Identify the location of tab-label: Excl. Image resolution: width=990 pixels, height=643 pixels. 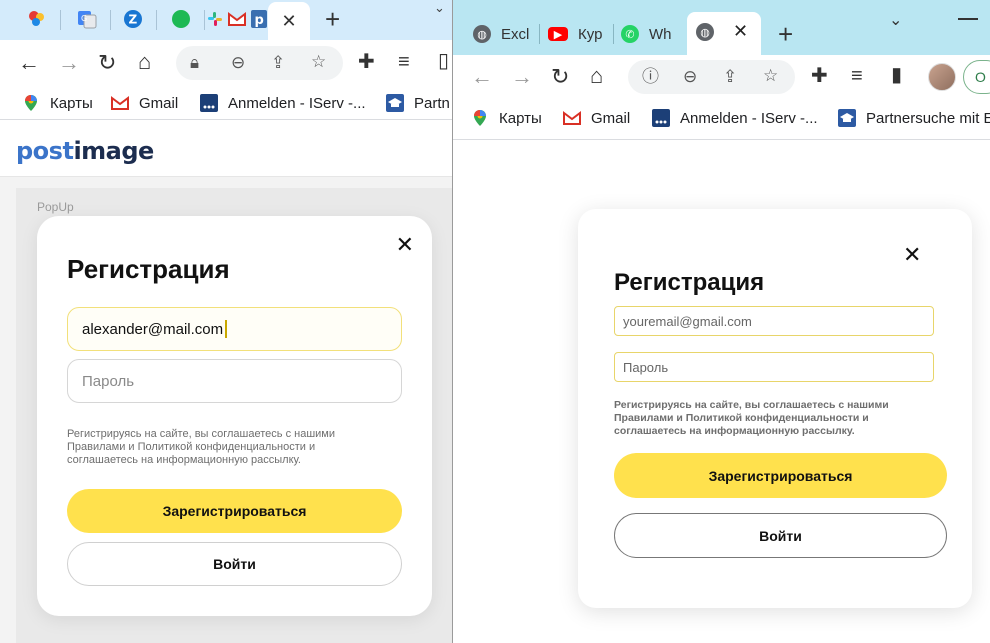
(515, 34).